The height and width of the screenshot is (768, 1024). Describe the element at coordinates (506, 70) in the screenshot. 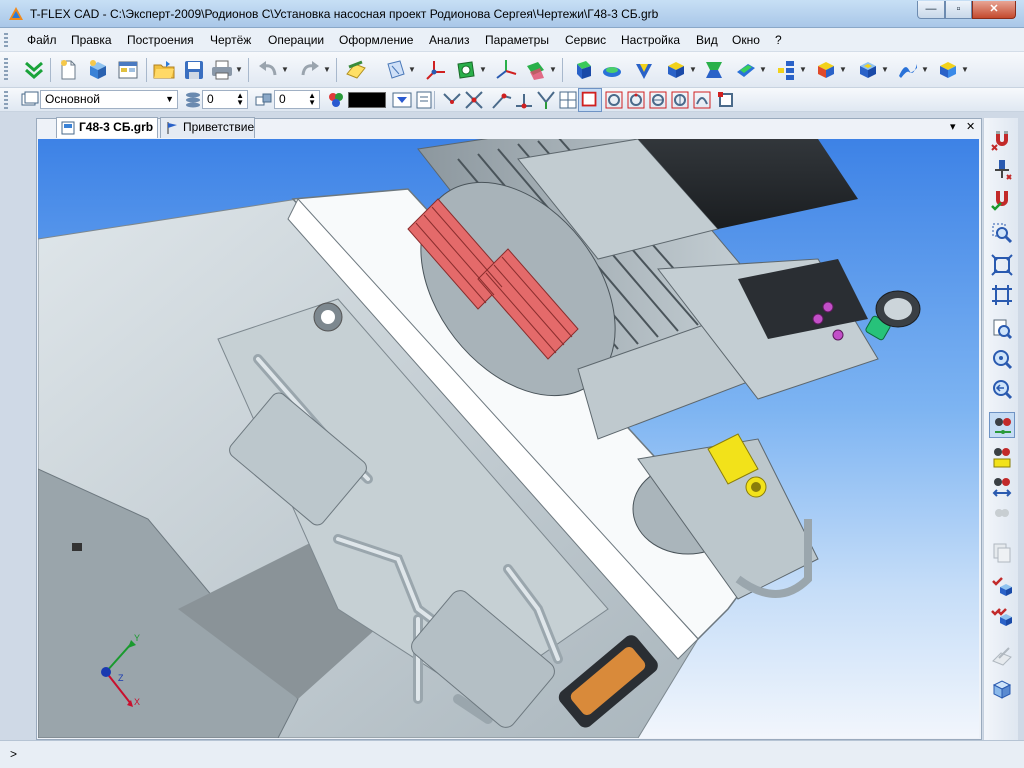

I see `lcs-axes-icon` at that location.